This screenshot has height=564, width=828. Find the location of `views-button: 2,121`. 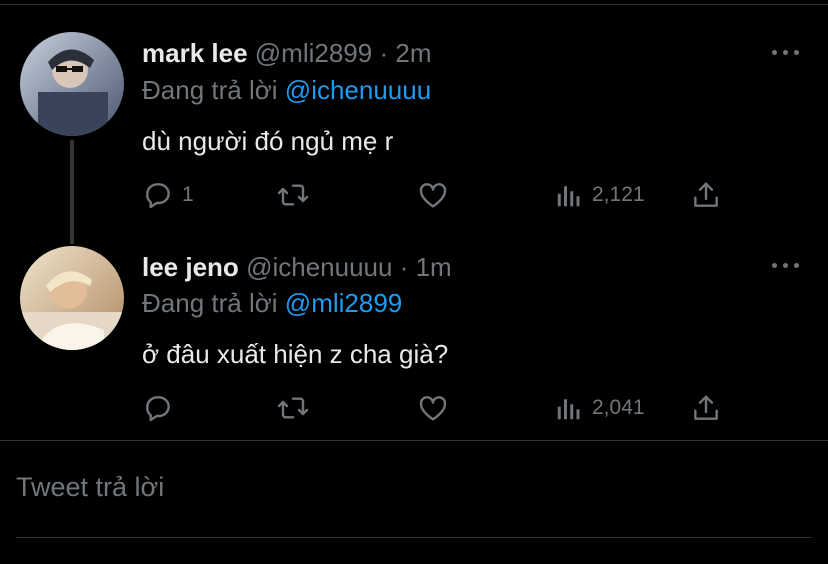

views-button: 2,121 is located at coordinates (599, 195).